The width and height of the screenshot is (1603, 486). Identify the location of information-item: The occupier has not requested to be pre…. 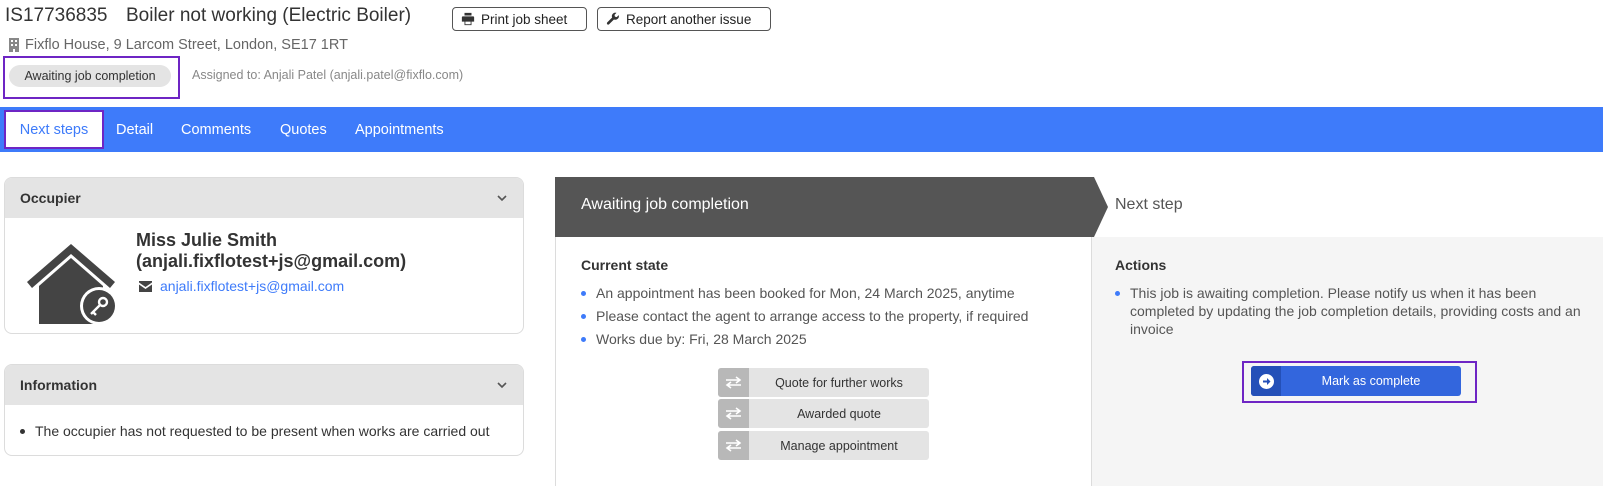
(254, 431).